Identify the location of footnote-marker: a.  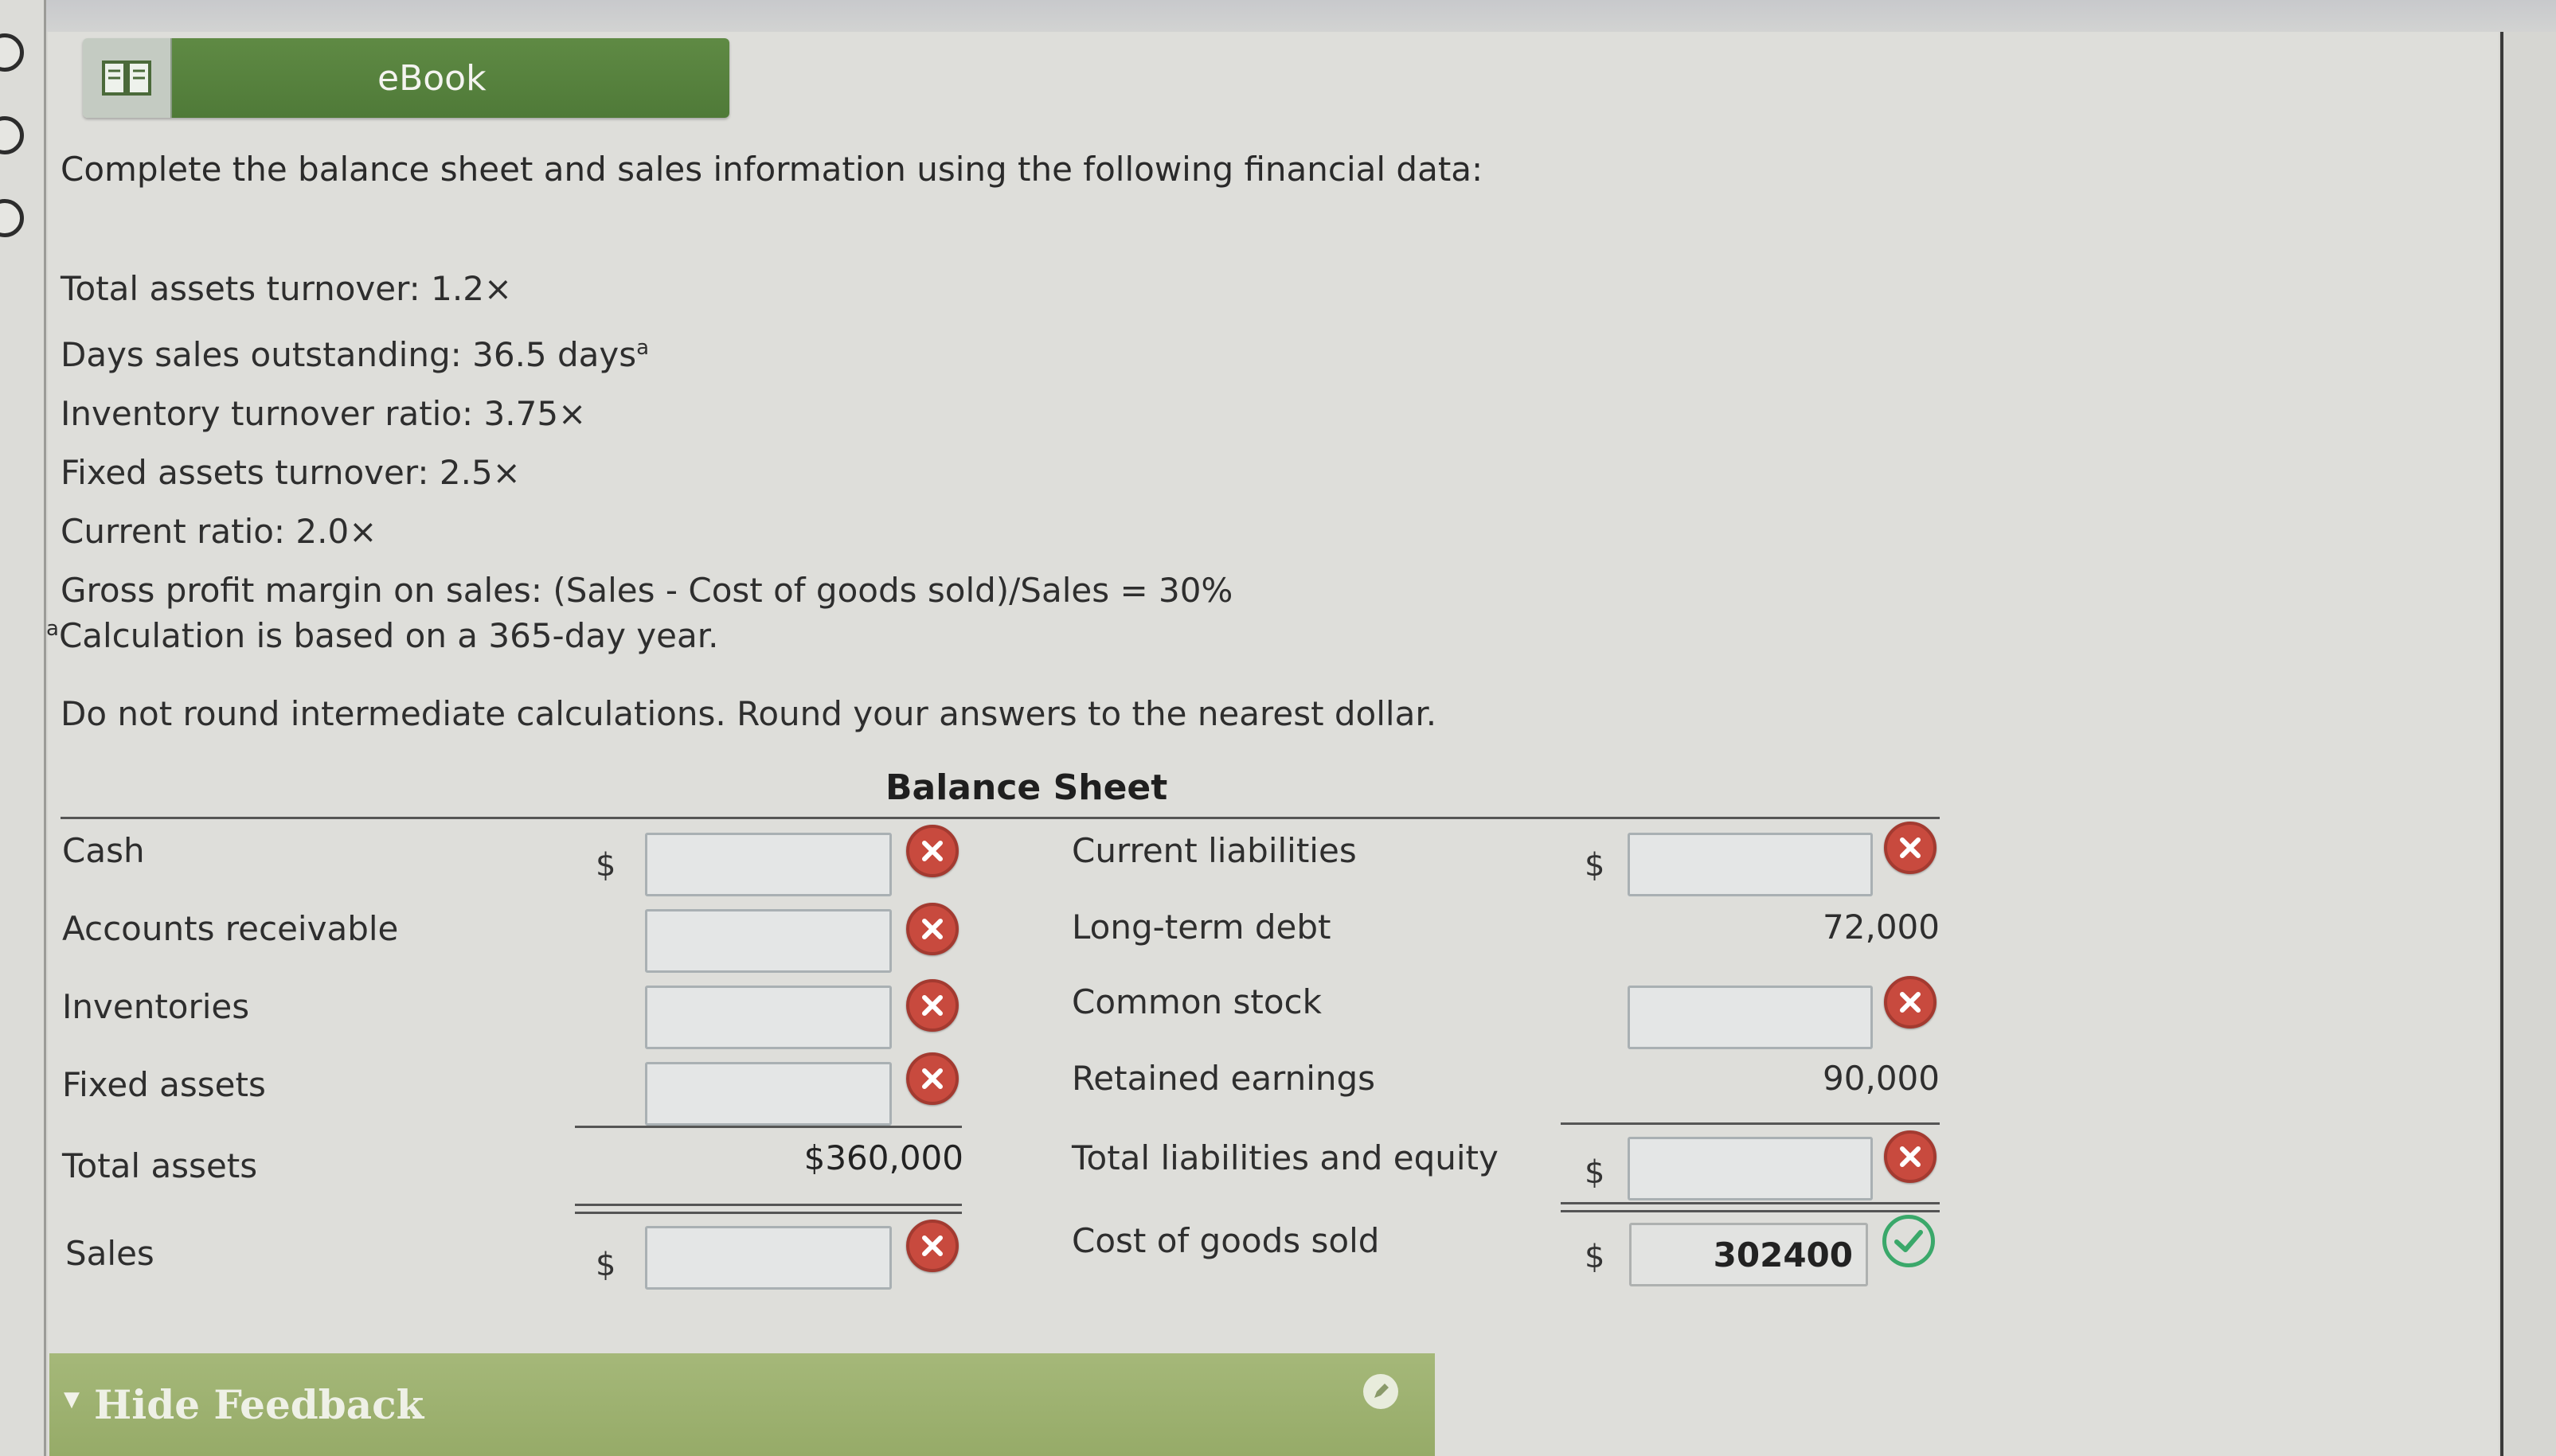
(643, 348).